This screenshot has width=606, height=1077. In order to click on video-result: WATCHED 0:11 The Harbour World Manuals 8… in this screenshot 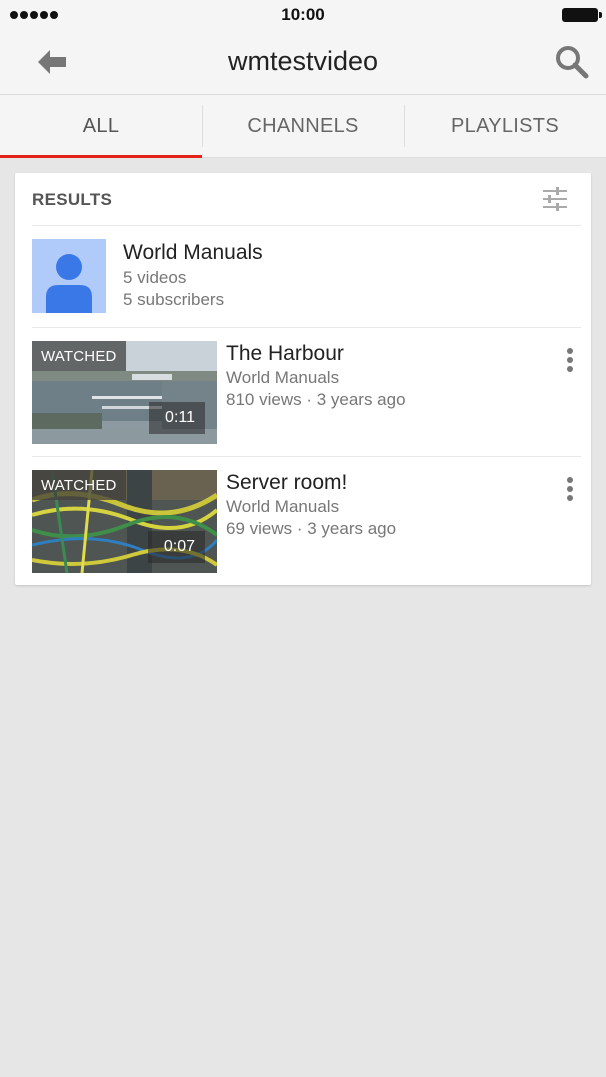, I will do `click(303, 392)`.